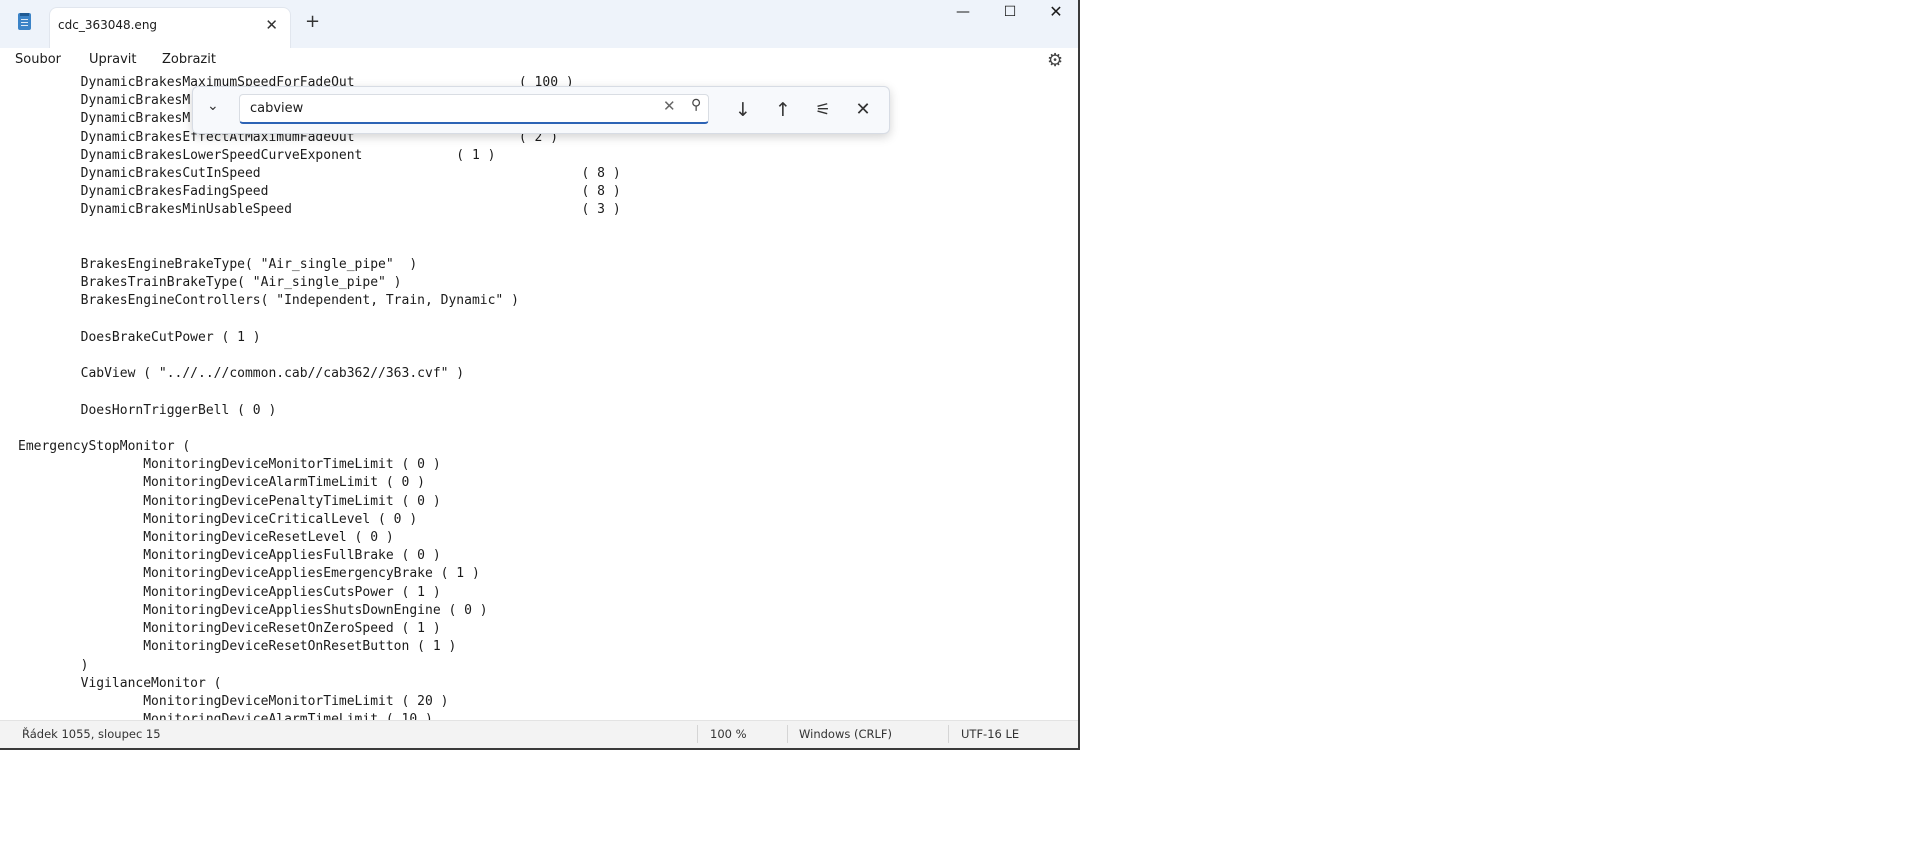 The image size is (1920, 864). Describe the element at coordinates (539, 61) in the screenshot. I see `menu-bar: Soubor Upravit Zobrazit ⚙` at that location.